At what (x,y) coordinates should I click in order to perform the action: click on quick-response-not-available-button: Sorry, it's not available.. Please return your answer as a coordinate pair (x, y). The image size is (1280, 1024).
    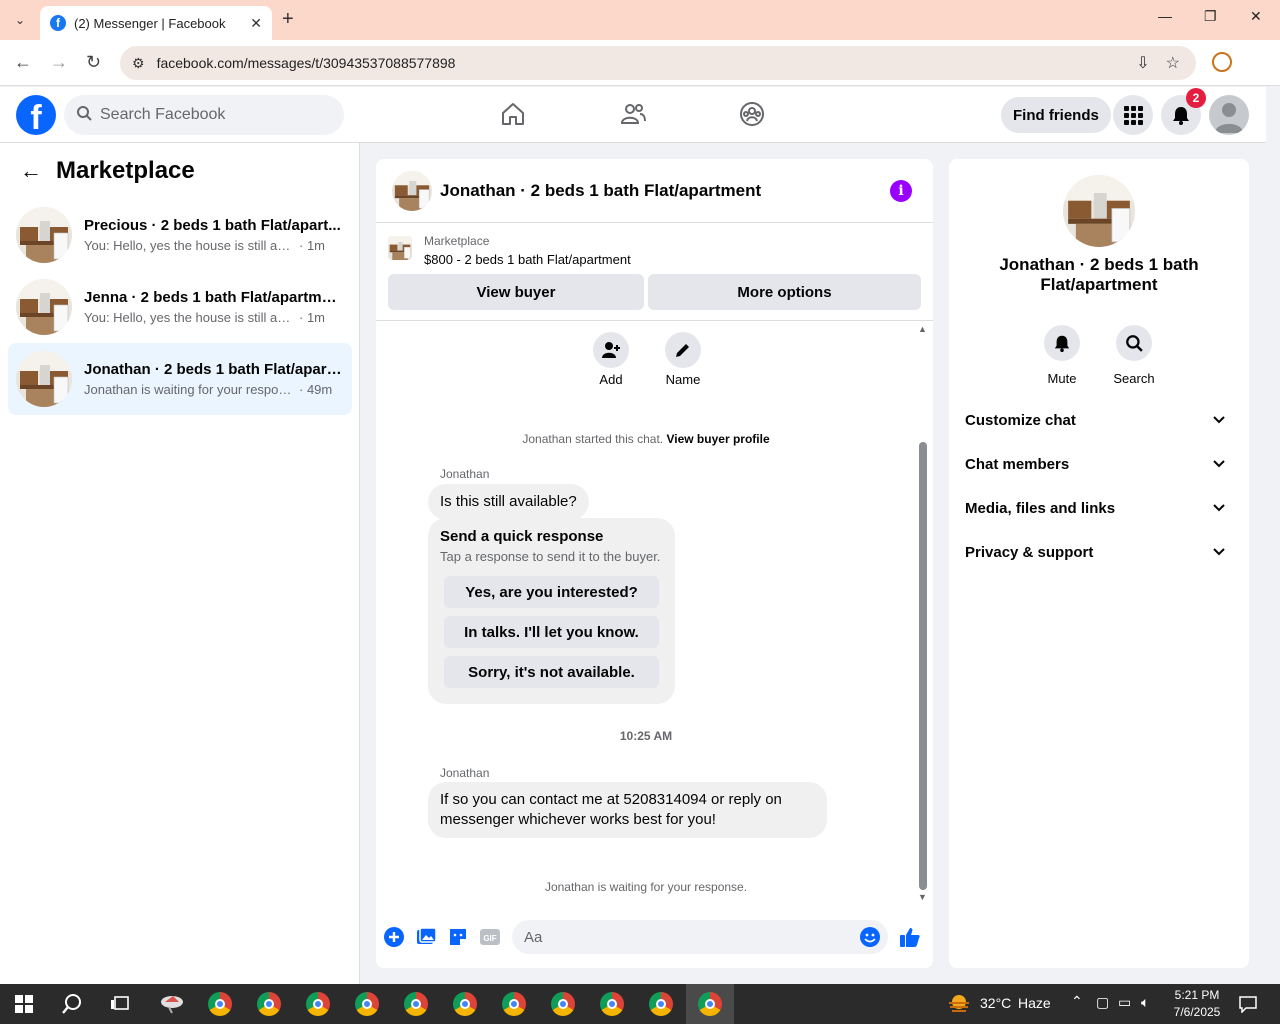
    Looking at the image, I should click on (551, 672).